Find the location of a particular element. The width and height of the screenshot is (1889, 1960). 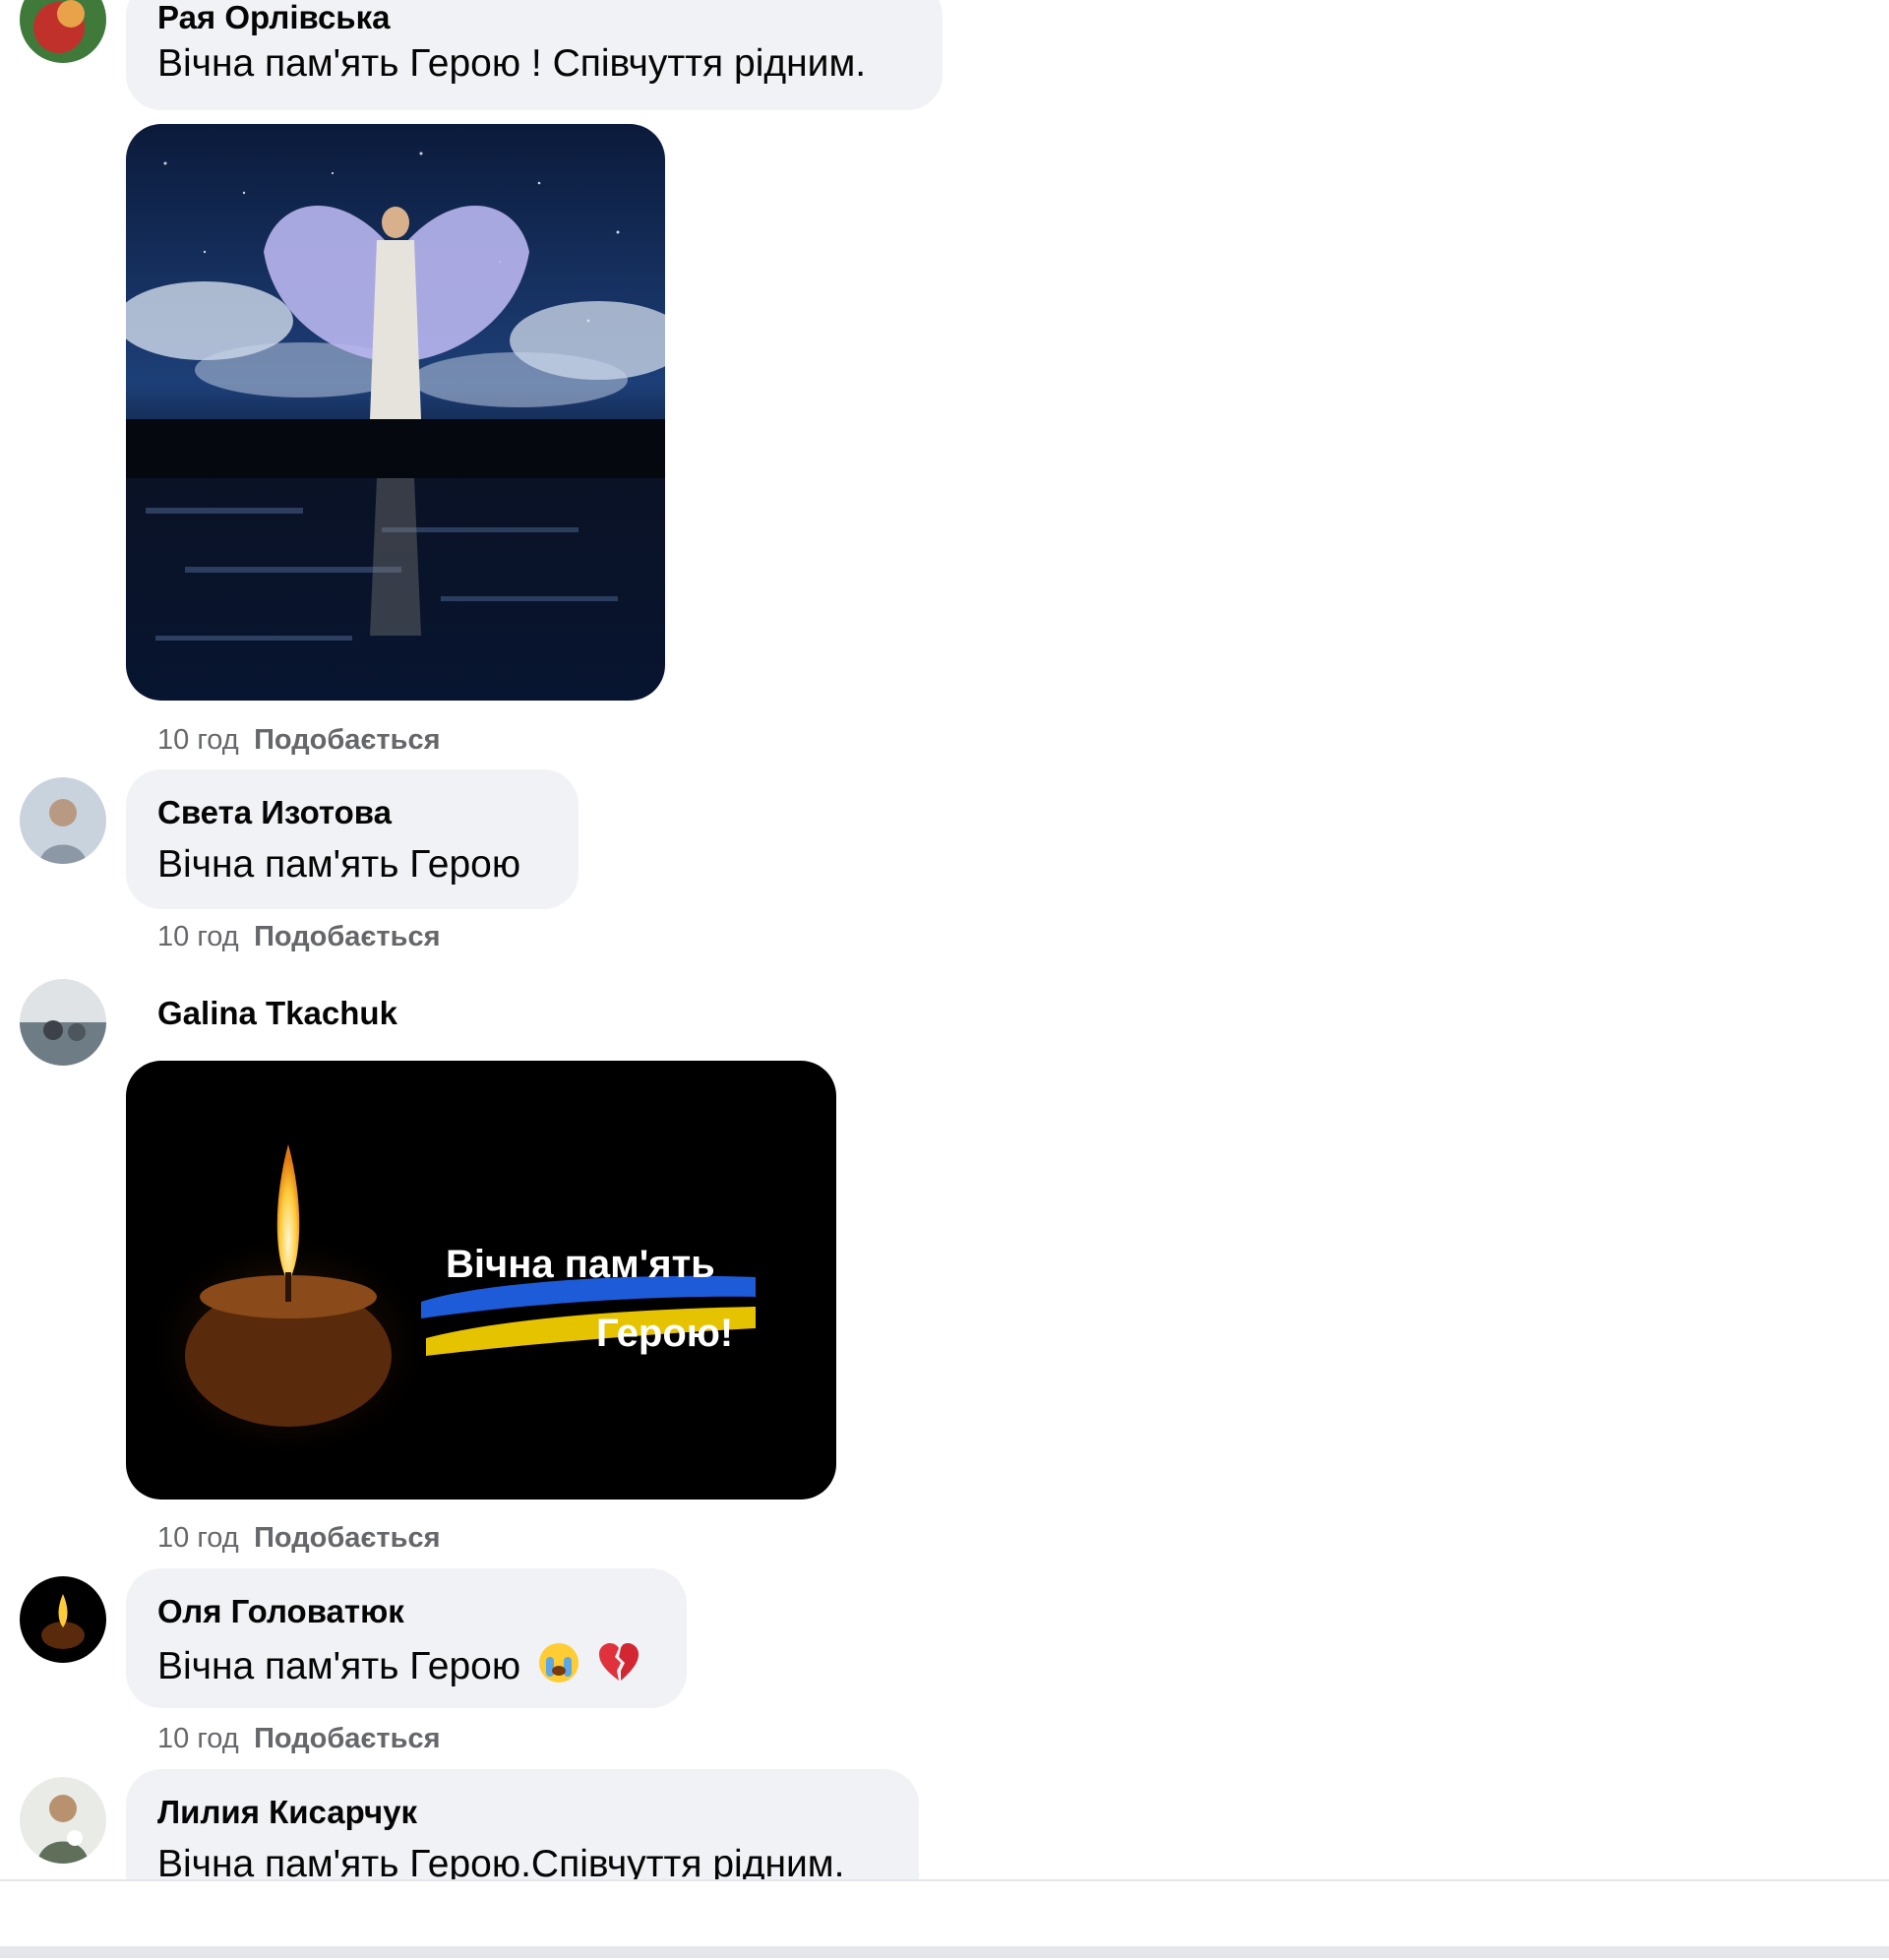

comment-author: Рая Орлівська is located at coordinates (274, 18).